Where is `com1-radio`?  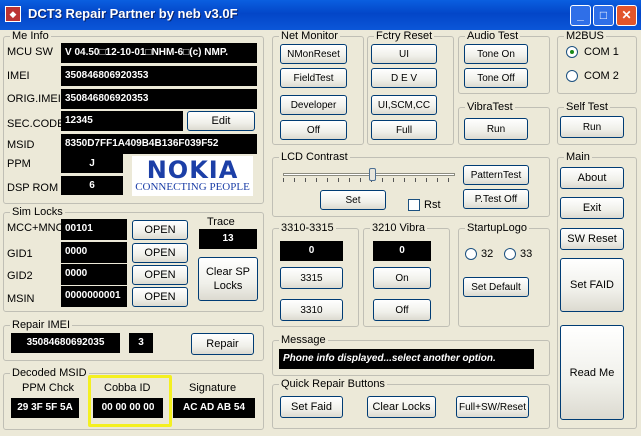 com1-radio is located at coordinates (572, 52).